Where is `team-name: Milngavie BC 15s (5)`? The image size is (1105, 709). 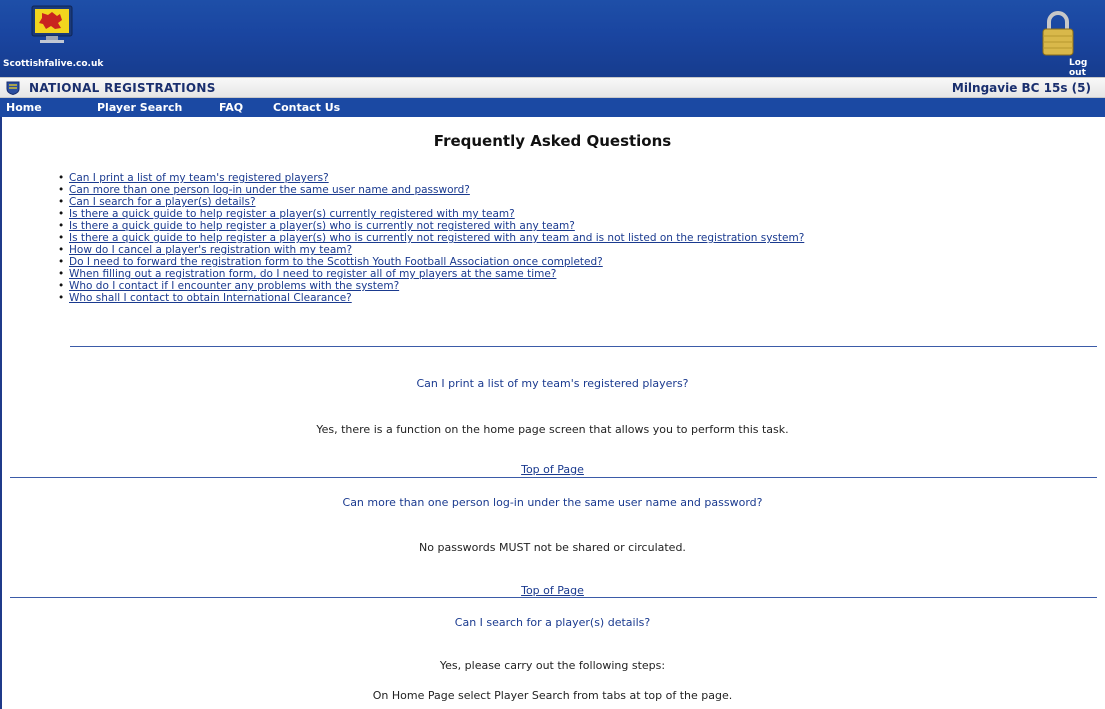
team-name: Milngavie BC 15s (5) is located at coordinates (1021, 88).